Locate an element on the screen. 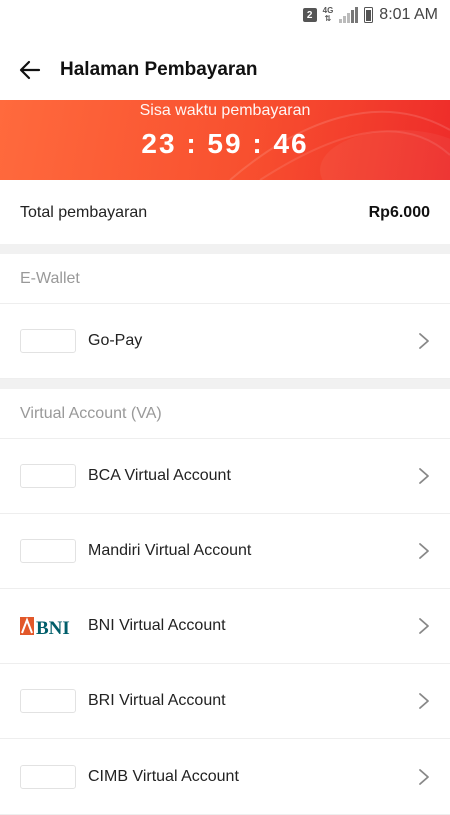  payment-option-label: Go-Pay is located at coordinates (115, 340).